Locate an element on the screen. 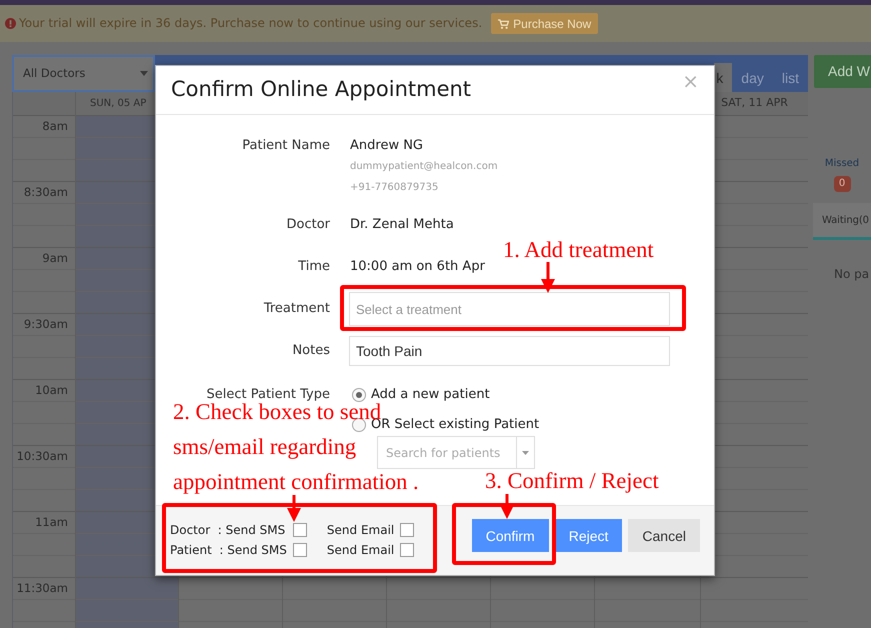 The height and width of the screenshot is (628, 871). patient-search-field: Search for patients is located at coordinates (446, 452).